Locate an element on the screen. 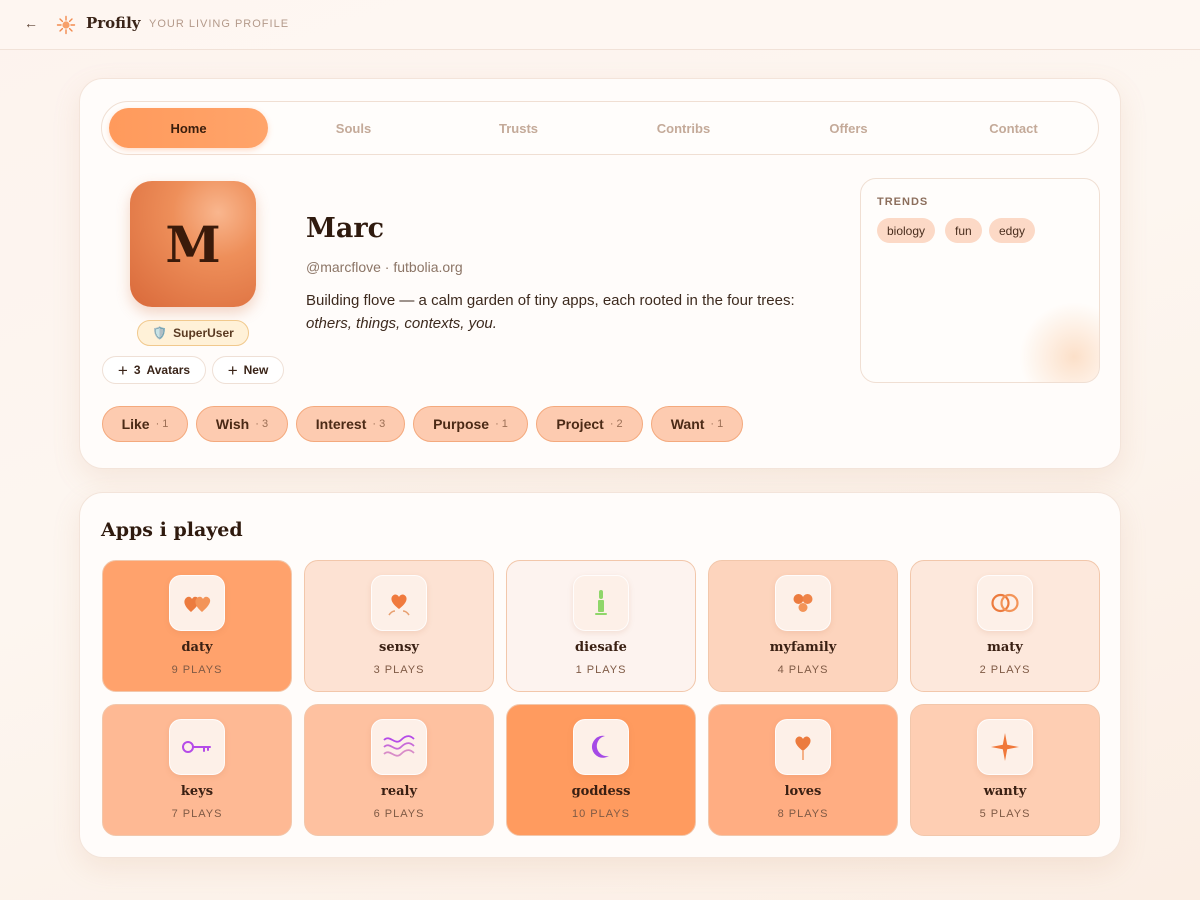  intent-label: Interest is located at coordinates (341, 424).